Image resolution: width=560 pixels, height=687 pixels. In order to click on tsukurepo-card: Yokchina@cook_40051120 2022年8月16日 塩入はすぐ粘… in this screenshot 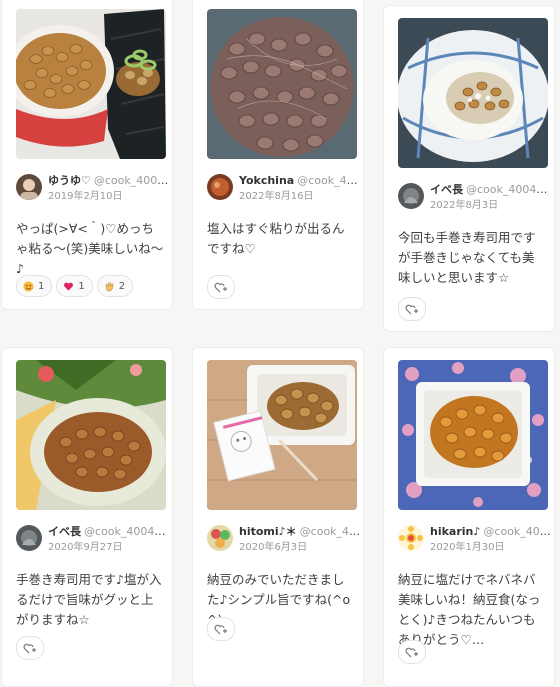, I will do `click(278, 155)`.